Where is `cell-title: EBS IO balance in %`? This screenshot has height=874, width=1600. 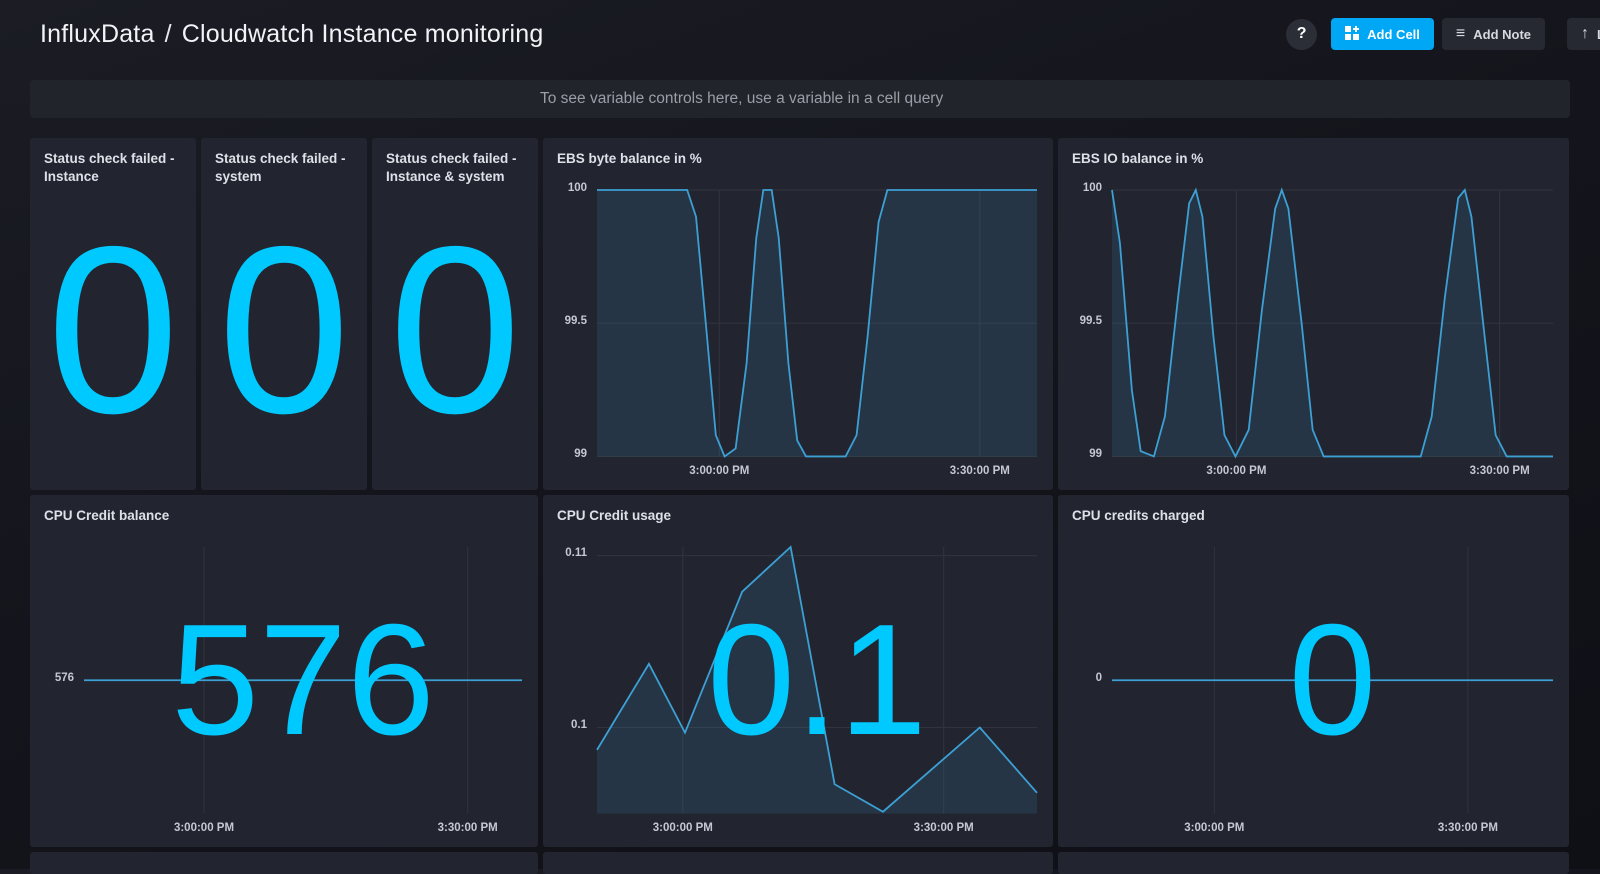 cell-title: EBS IO balance in % is located at coordinates (1313, 153).